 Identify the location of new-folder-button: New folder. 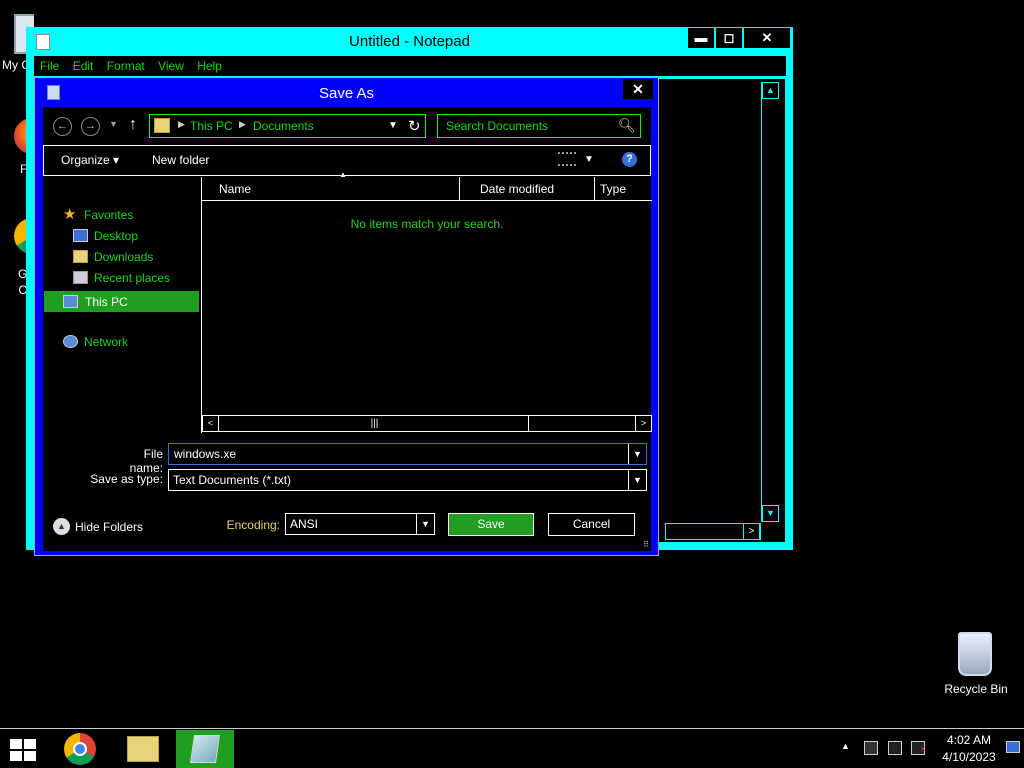
(180, 160).